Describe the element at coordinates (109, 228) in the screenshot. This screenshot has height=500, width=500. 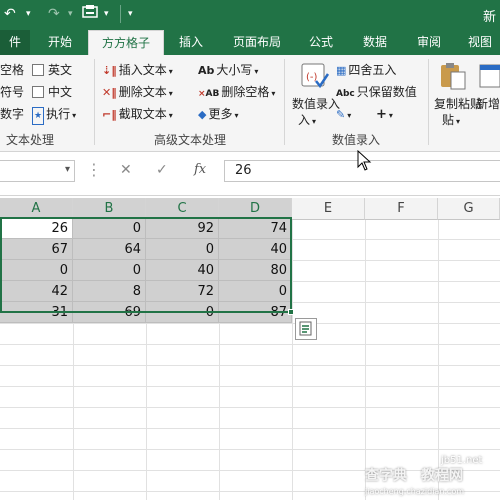
I see `cell-b1: 0` at that location.